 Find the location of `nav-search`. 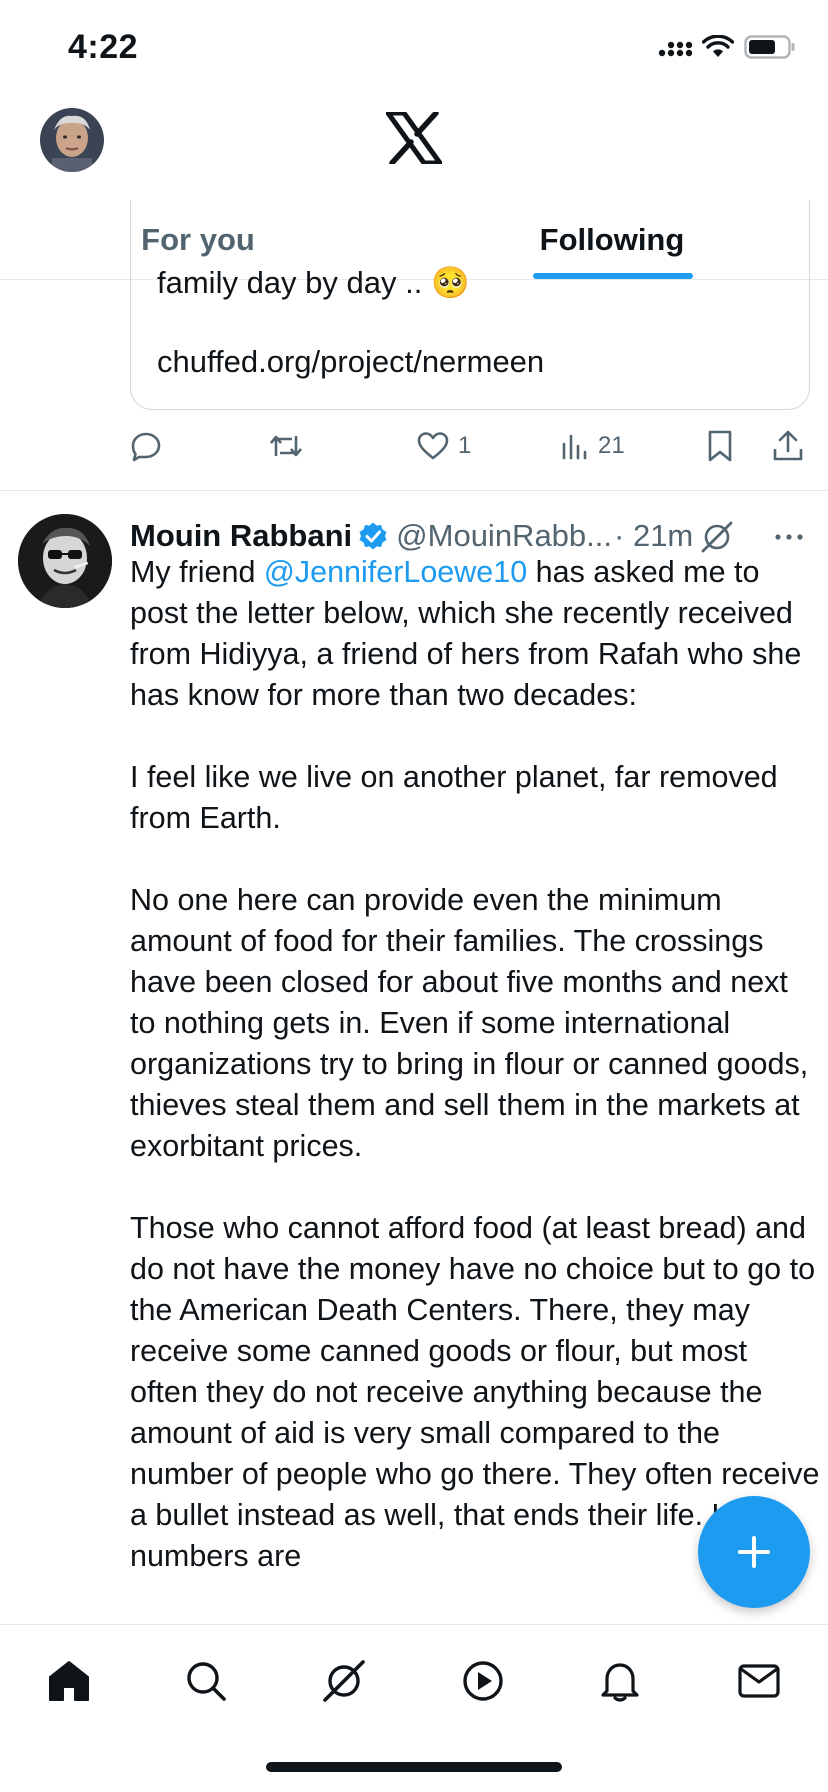

nav-search is located at coordinates (206, 1681).